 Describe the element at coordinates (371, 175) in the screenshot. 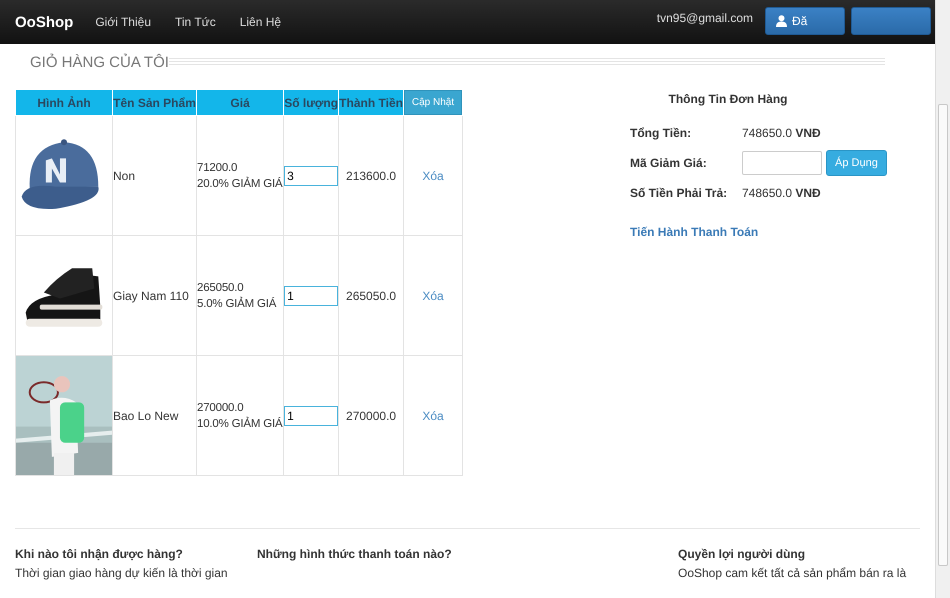

I see `line-total: 213600.0` at that location.